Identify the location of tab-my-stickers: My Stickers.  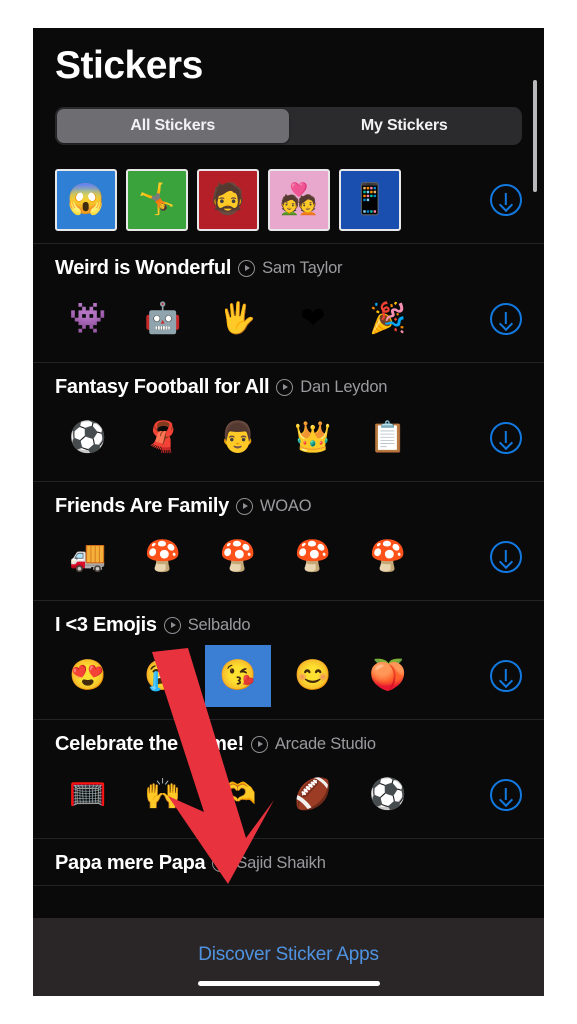
(405, 126).